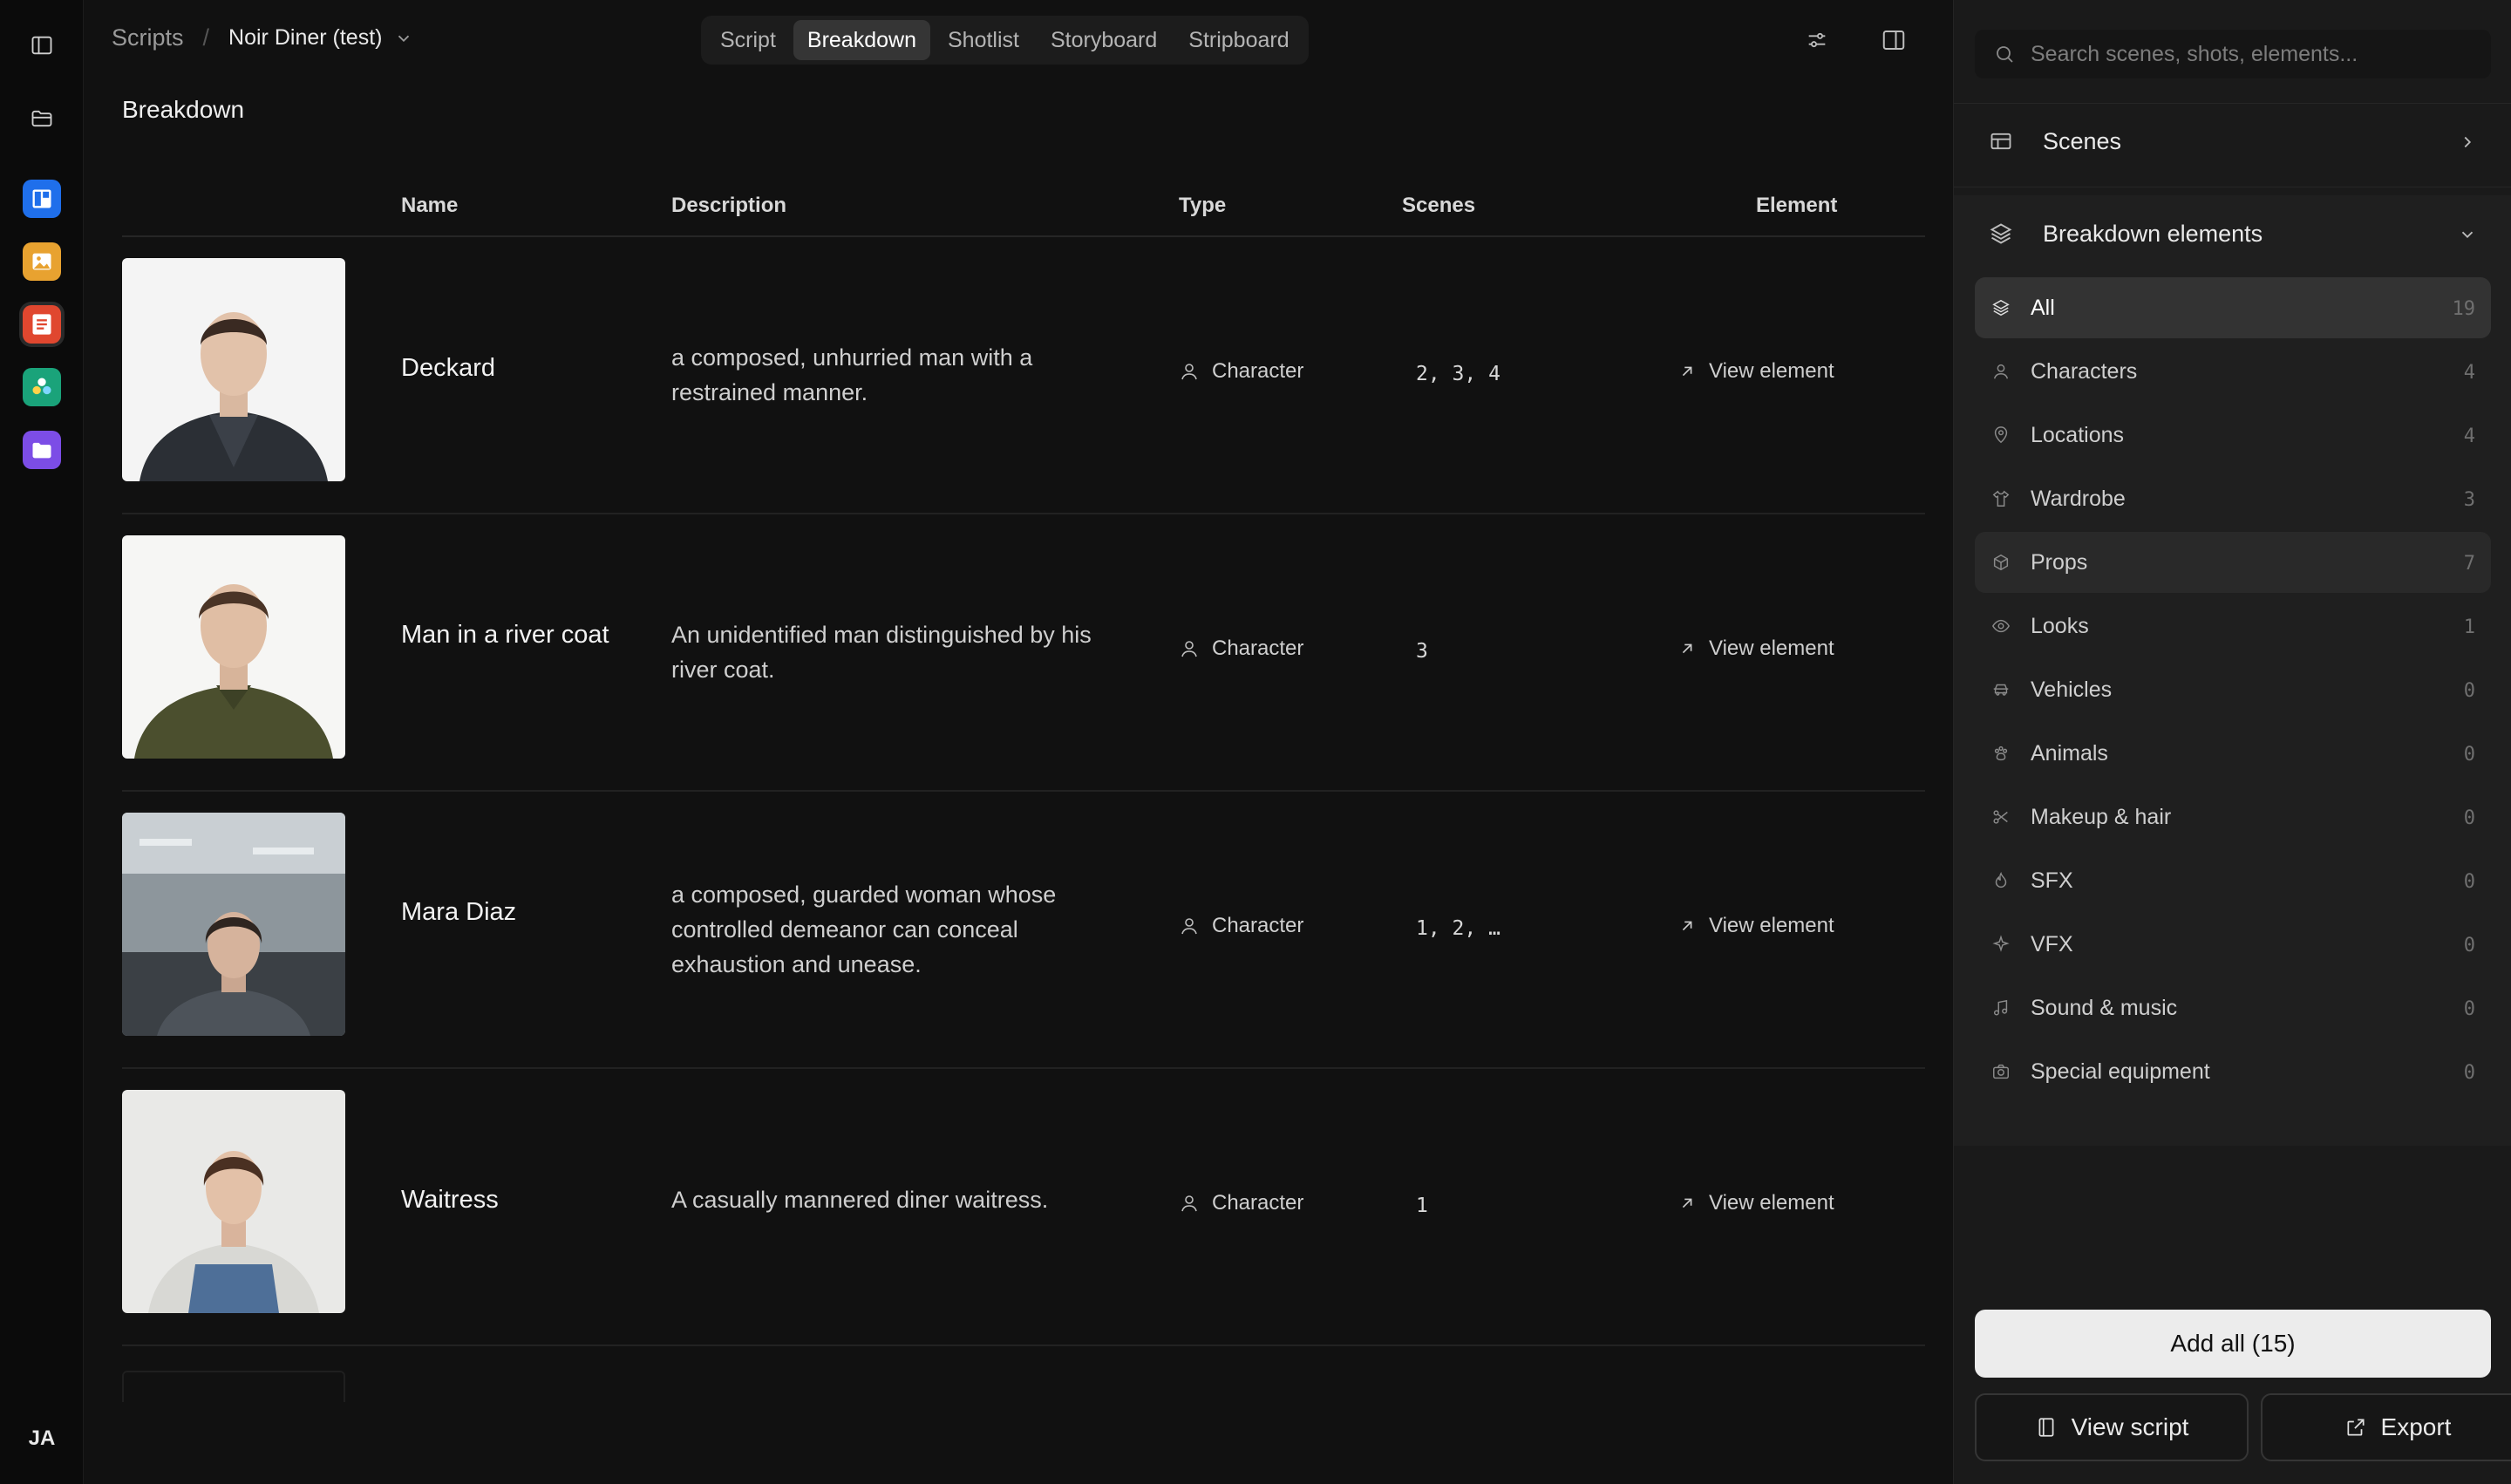  Describe the element at coordinates (41, 45) in the screenshot. I see `sidebar-toggle-icon` at that location.